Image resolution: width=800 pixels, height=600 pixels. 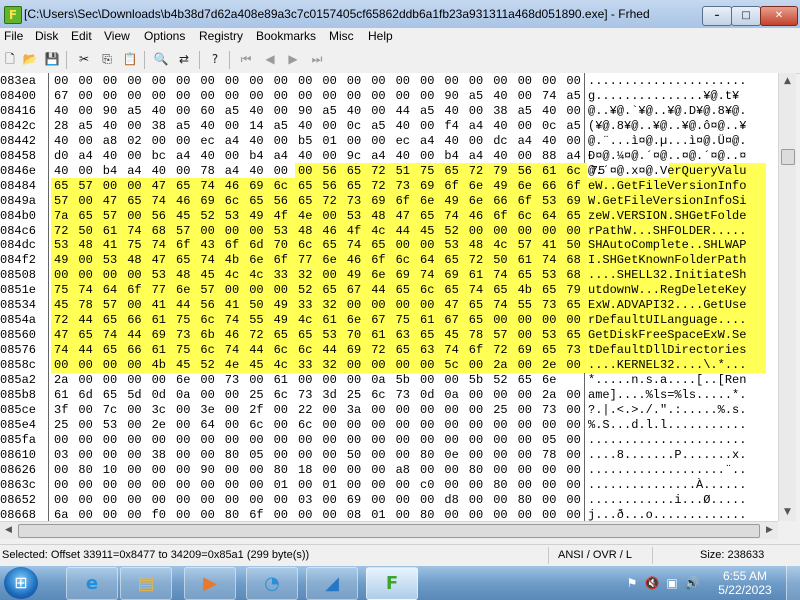 What do you see at coordinates (258, 350) in the screenshot?
I see `hex-byte: 44` at bounding box center [258, 350].